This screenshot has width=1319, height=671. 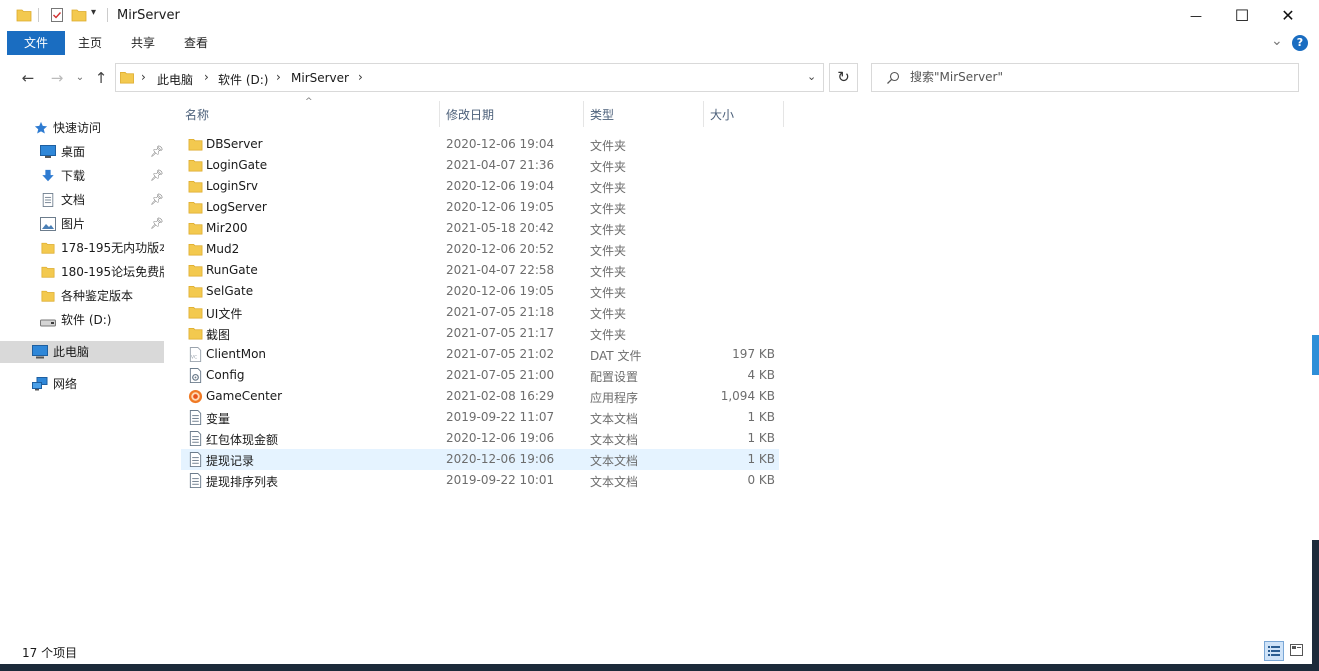 I want to click on file-row: 截图 2021-07-05 21:17 文件夹, so click(x=480, y=333).